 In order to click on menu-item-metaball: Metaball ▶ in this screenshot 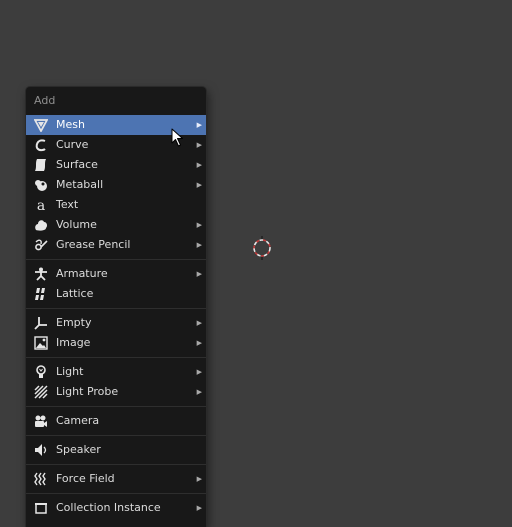, I will do `click(116, 185)`.